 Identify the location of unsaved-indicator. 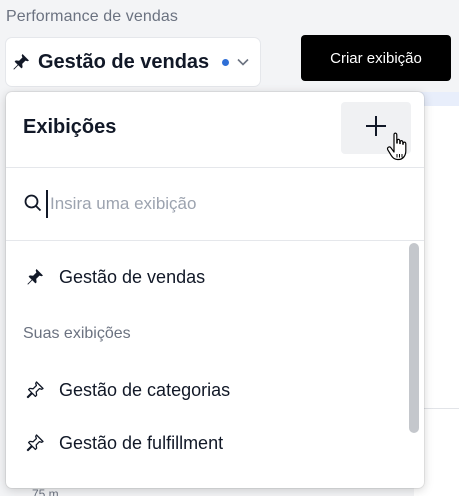
(226, 62).